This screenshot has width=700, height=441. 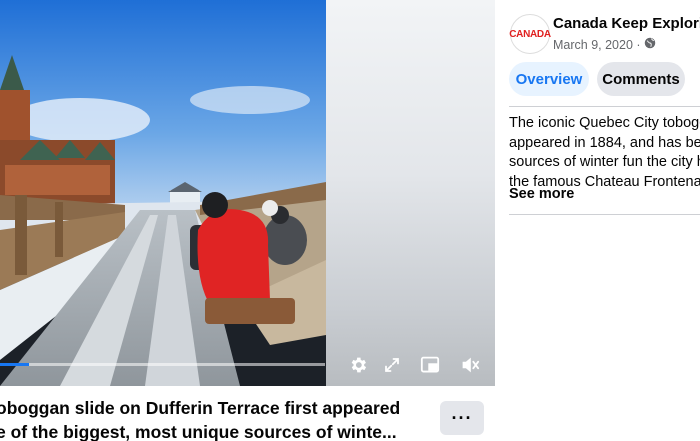 I want to click on see-more-link: See more, so click(x=541, y=194).